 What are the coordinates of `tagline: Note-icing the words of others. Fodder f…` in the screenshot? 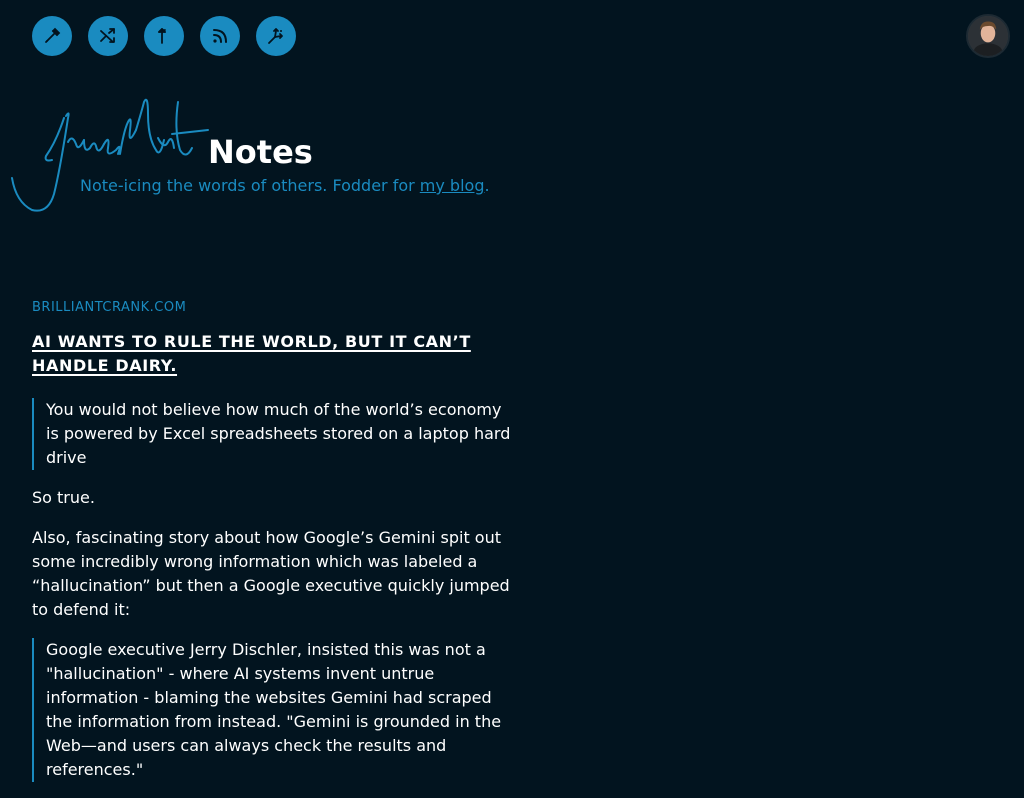 It's located at (285, 186).